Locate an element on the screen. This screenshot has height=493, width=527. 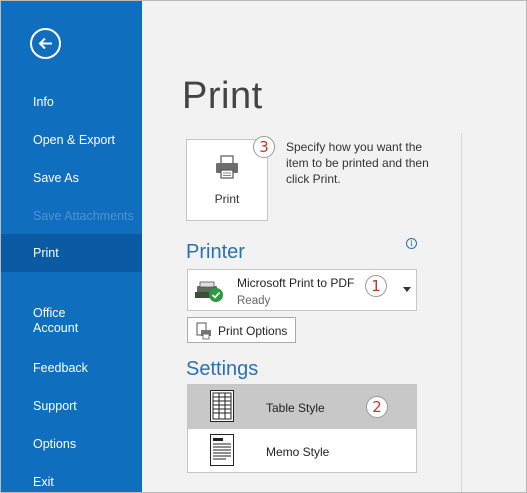
printer-status: Ready is located at coordinates (254, 301).